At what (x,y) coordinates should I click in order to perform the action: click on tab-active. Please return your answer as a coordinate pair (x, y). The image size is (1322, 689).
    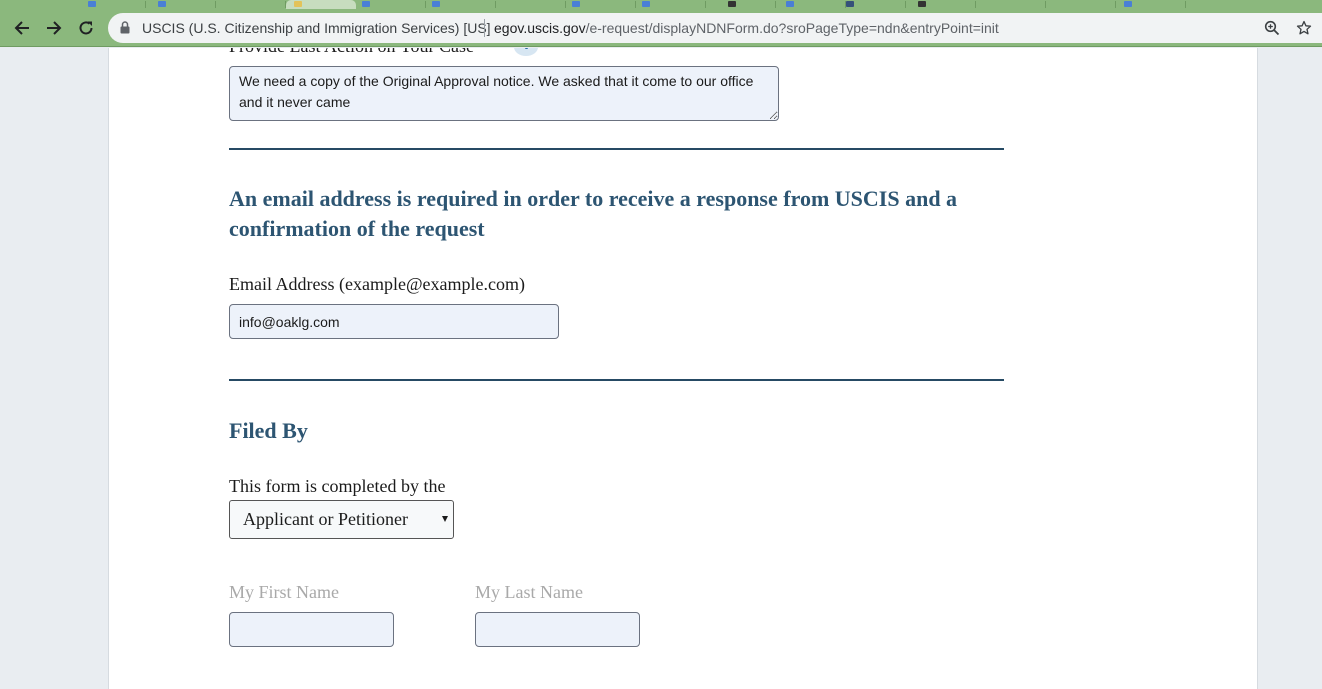
    Looking at the image, I should click on (321, 4).